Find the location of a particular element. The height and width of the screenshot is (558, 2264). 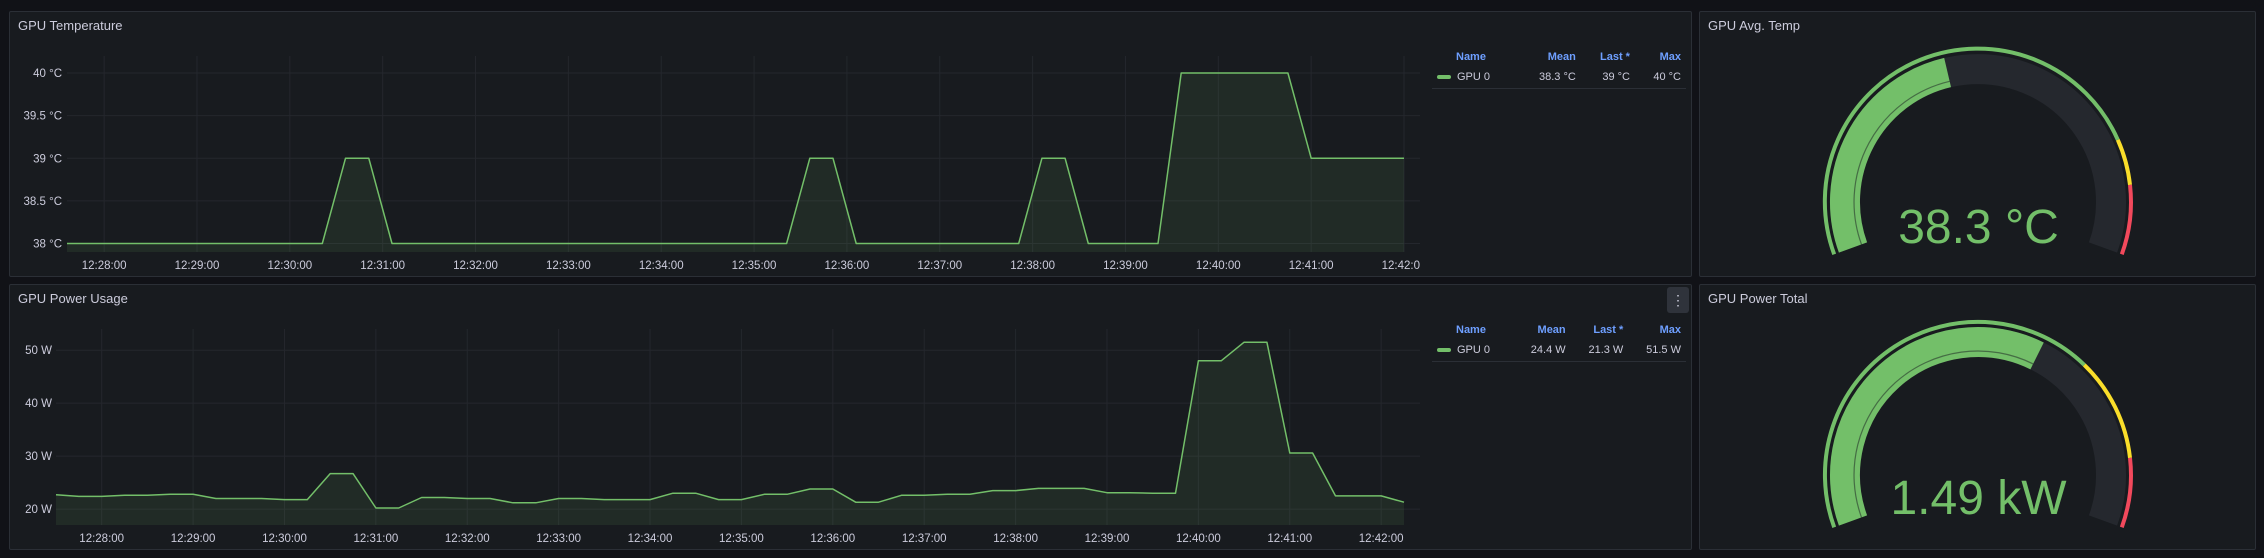

legend-last-value: 39 °C is located at coordinates (1607, 77).